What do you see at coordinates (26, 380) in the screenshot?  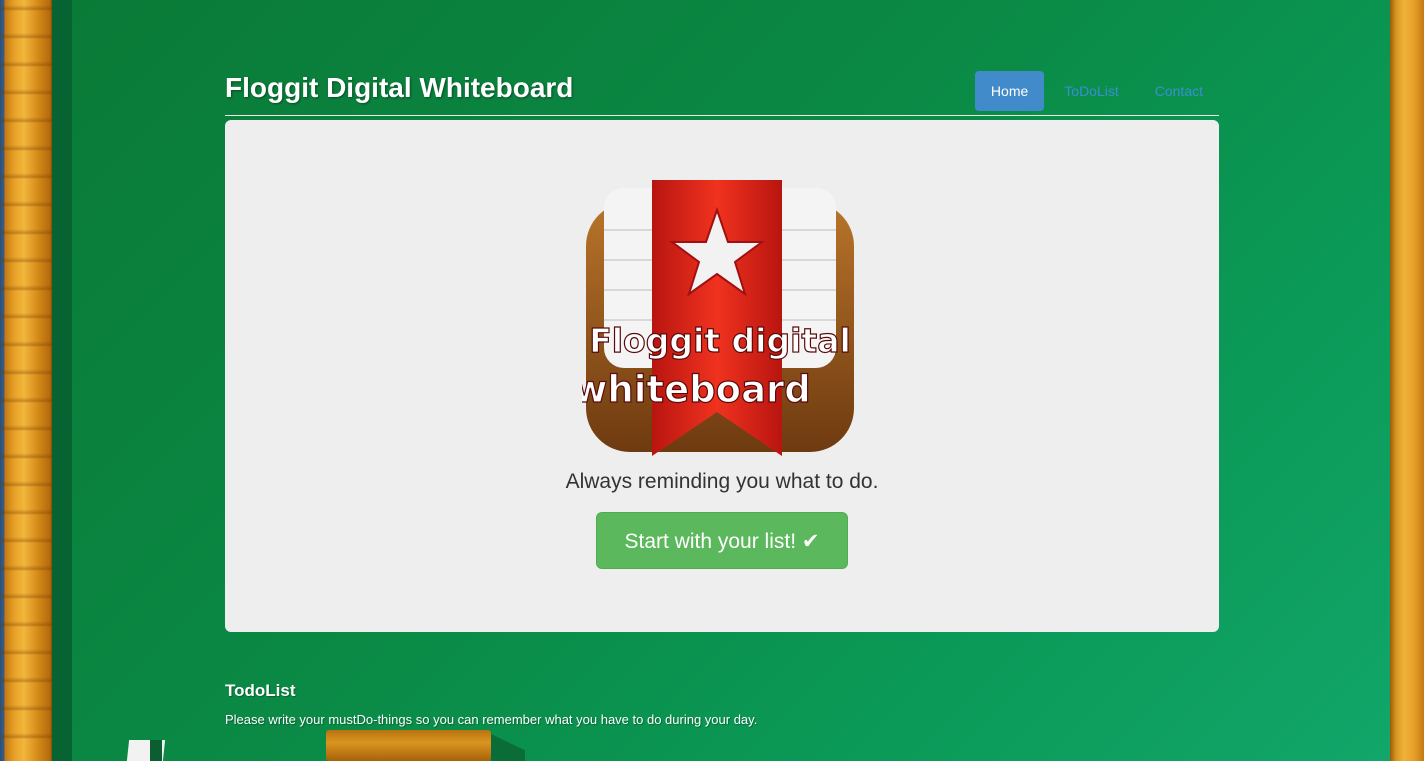 I see `left-wood-frame` at bounding box center [26, 380].